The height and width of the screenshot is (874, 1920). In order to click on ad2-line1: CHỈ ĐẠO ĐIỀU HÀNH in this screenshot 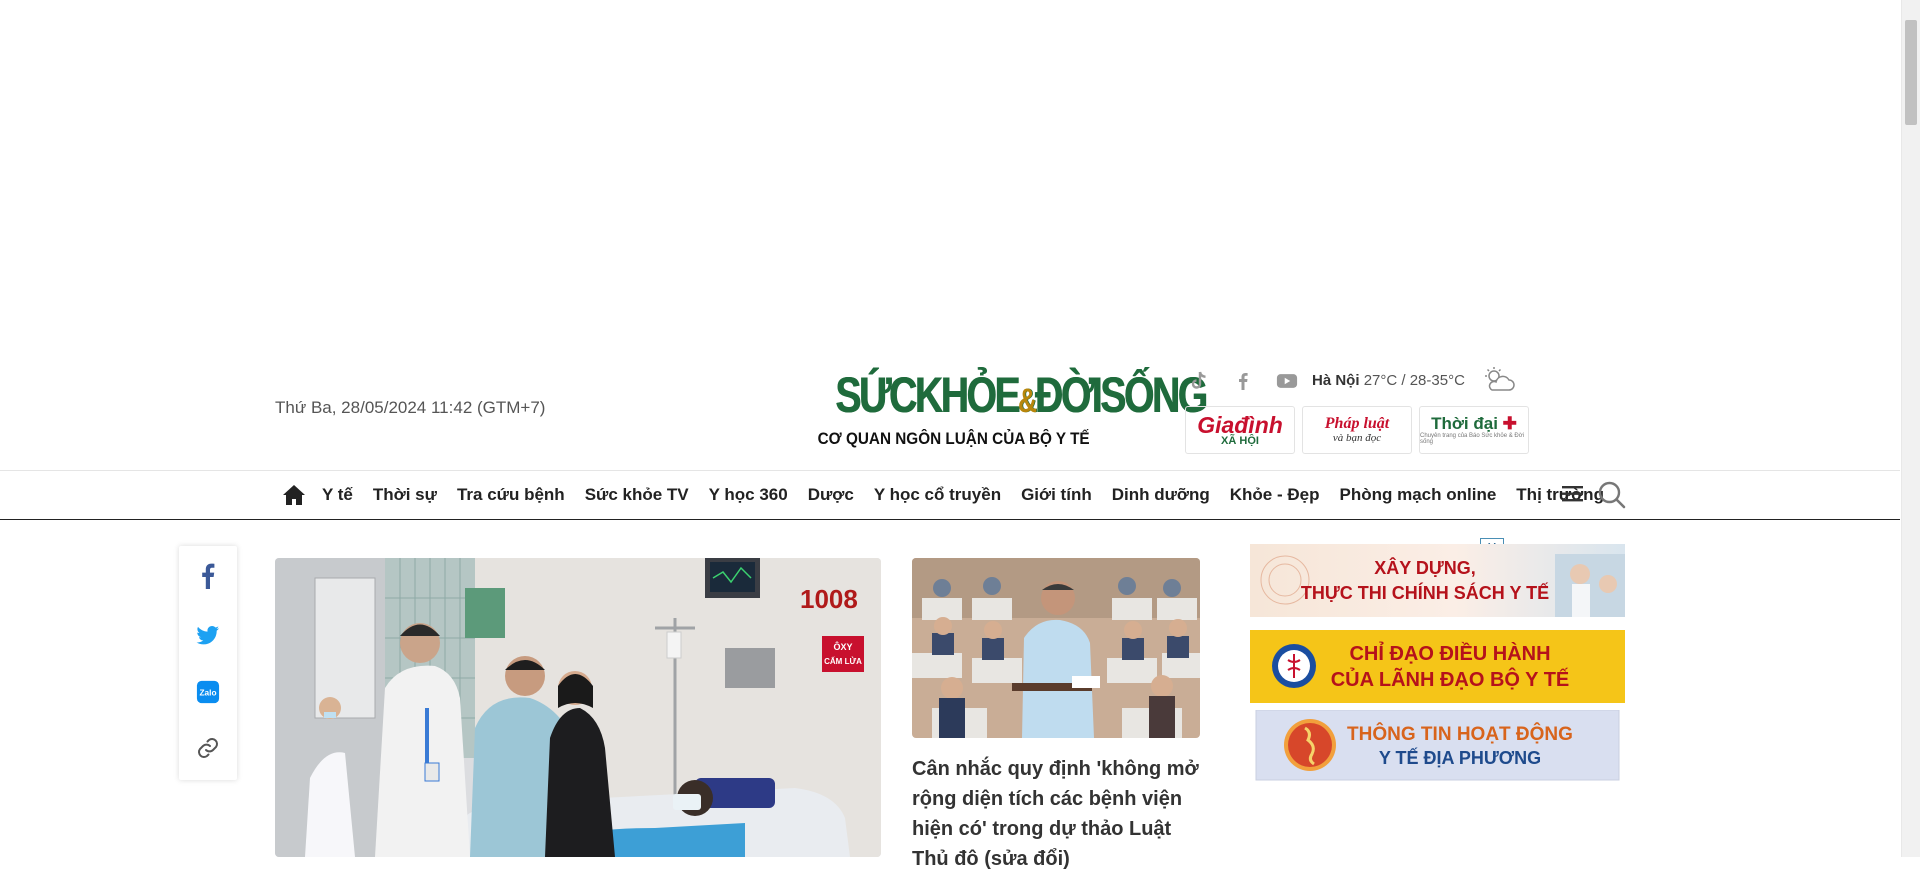, I will do `click(1449, 653)`.